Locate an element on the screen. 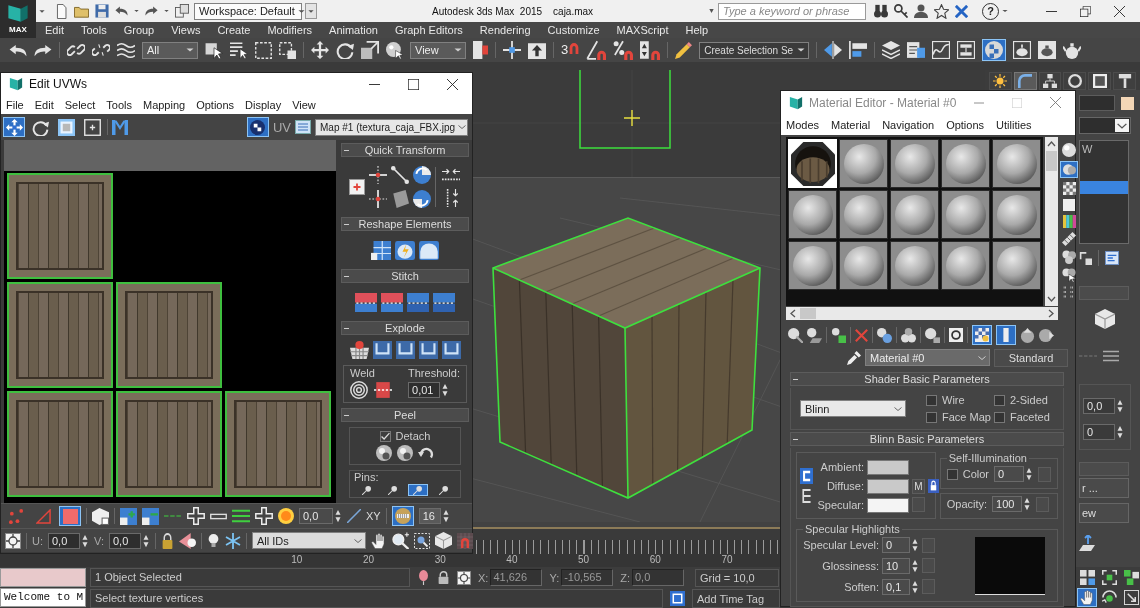 This screenshot has width=1140, height=608. texture-dropdown: Map #1 (textura_caja_FBX.jpg is located at coordinates (391, 127).